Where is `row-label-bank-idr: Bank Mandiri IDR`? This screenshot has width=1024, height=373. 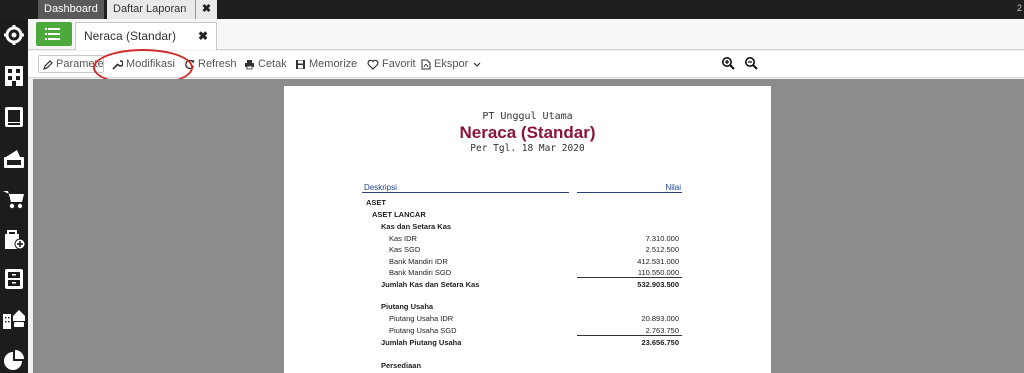 row-label-bank-idr: Bank Mandiri IDR is located at coordinates (418, 261).